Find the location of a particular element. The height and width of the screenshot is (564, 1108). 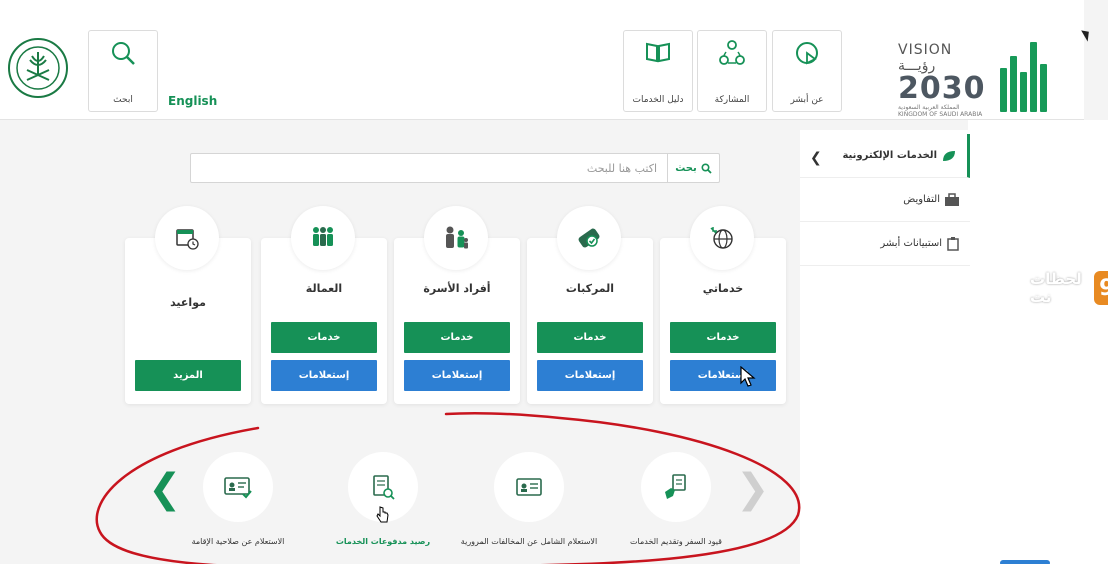

header-search-label: ابحث is located at coordinates (123, 100).